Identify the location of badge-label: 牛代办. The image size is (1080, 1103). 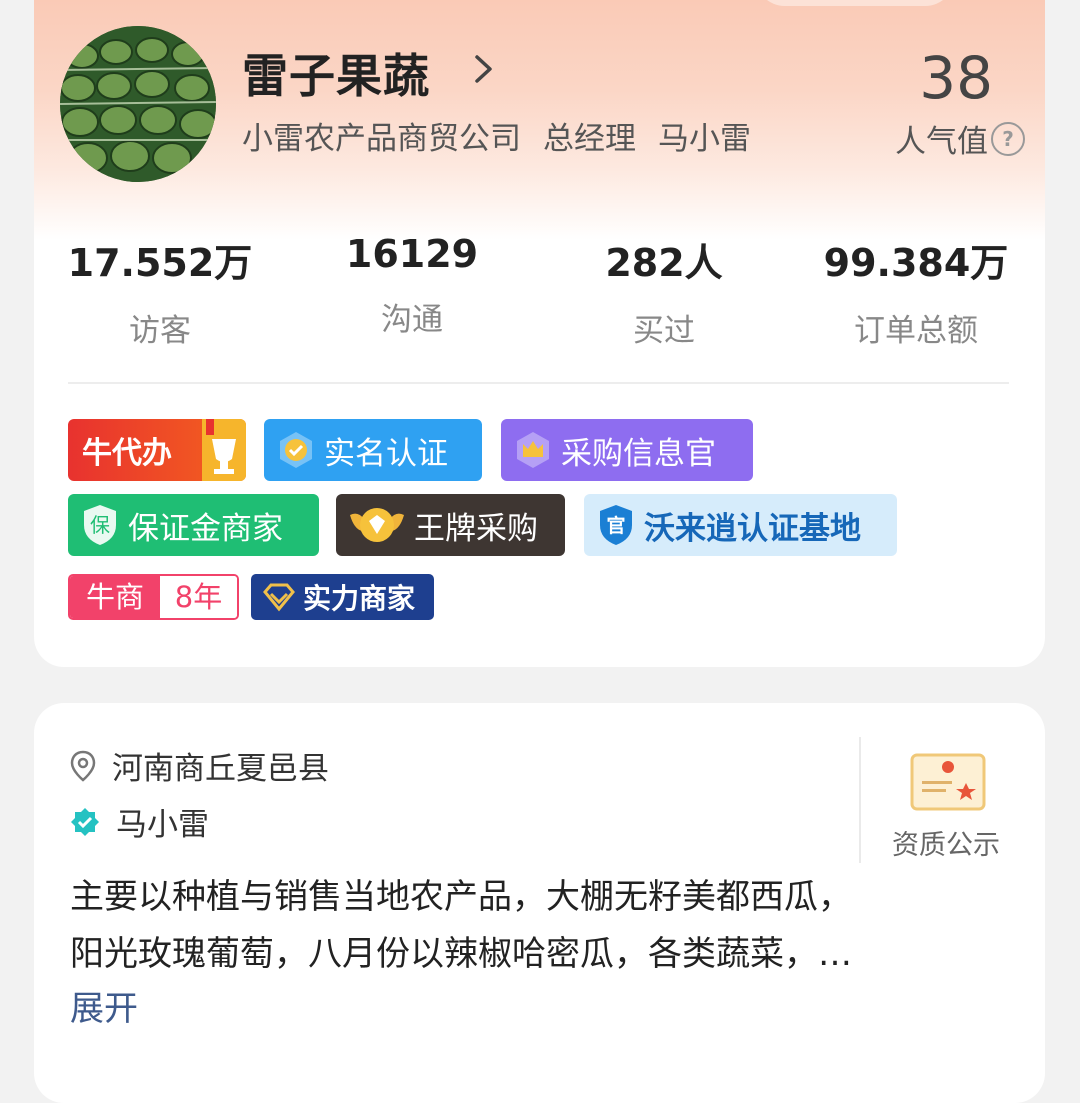
(127, 453).